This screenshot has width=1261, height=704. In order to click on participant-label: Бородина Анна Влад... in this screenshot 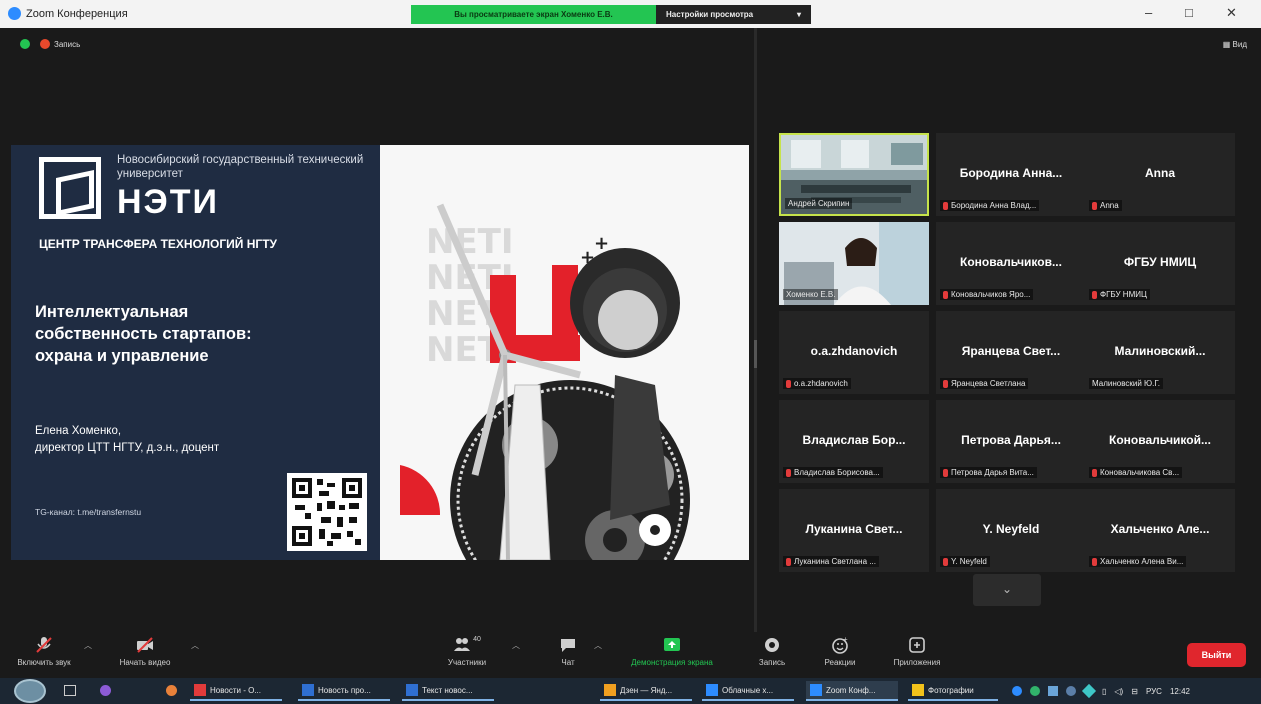, I will do `click(990, 205)`.